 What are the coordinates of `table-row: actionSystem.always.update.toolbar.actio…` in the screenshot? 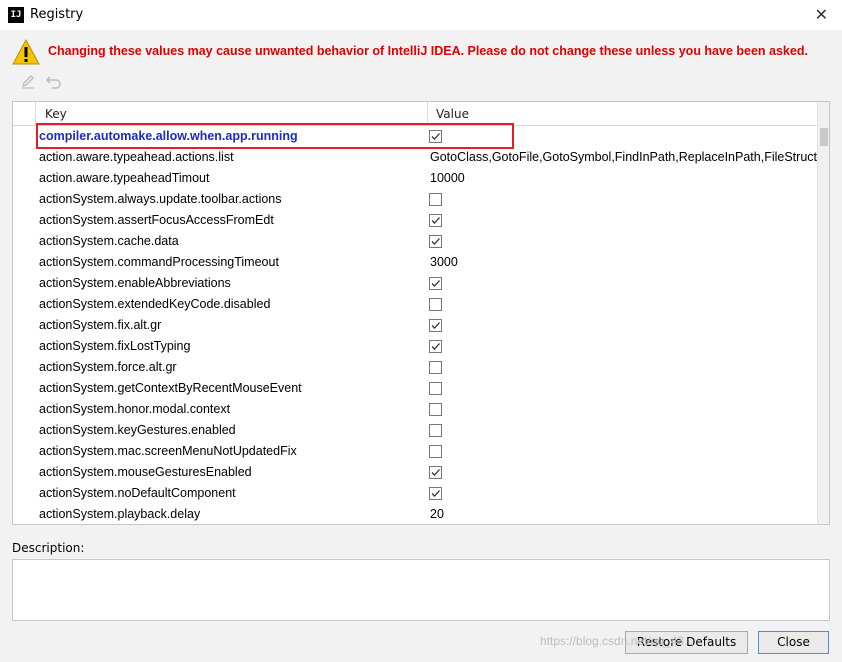 It's located at (415, 199).